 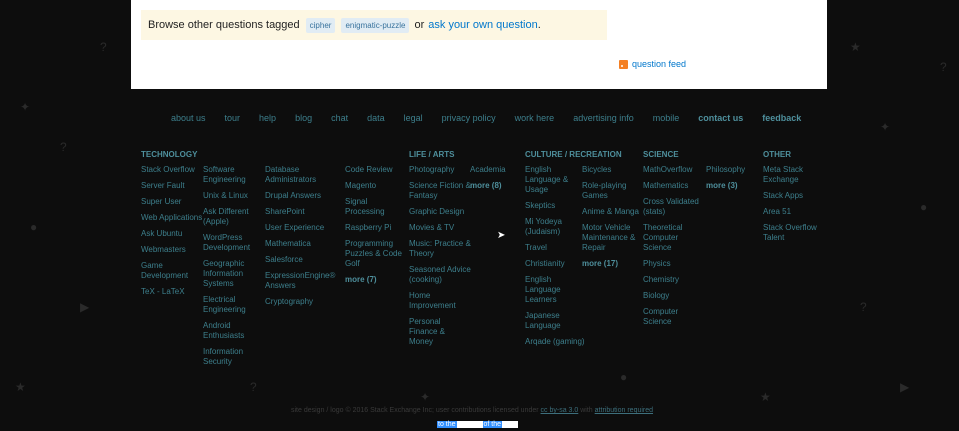 I want to click on site-link: Server Fault, so click(x=172, y=186).